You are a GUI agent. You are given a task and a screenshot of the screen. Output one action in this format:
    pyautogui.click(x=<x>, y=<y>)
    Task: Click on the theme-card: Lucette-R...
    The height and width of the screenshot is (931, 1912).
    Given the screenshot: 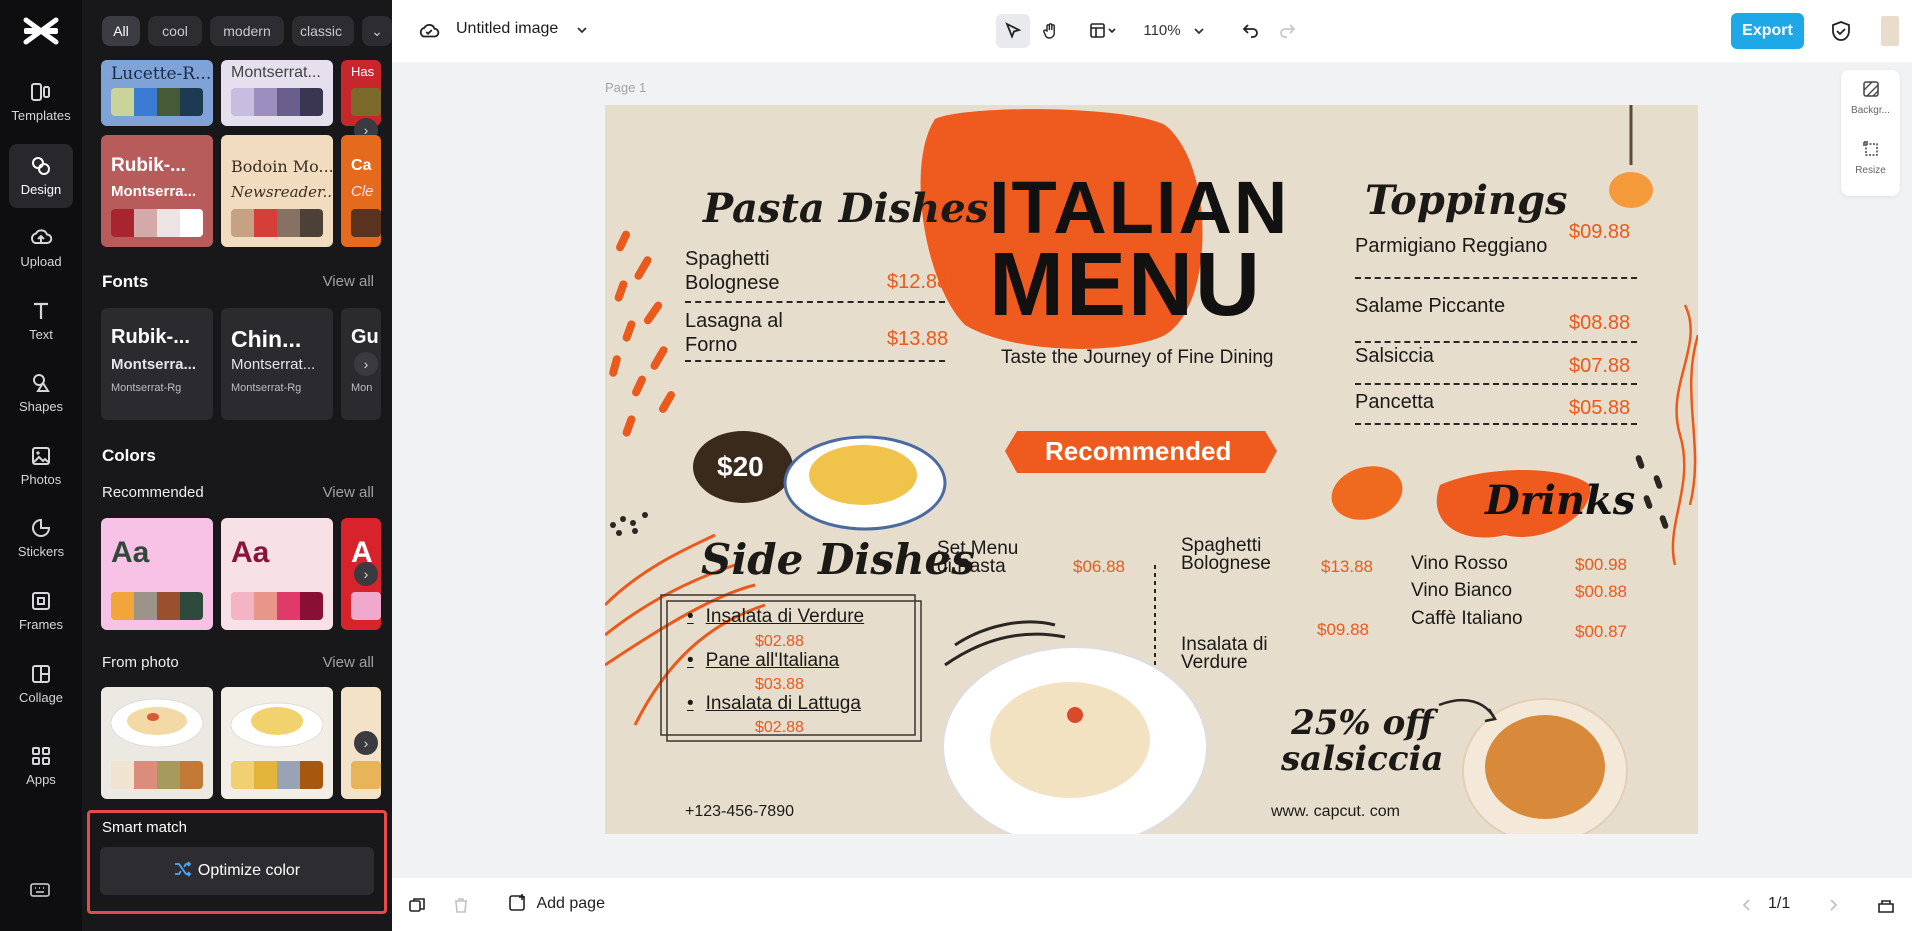 What is the action you would take?
    pyautogui.click(x=157, y=93)
    